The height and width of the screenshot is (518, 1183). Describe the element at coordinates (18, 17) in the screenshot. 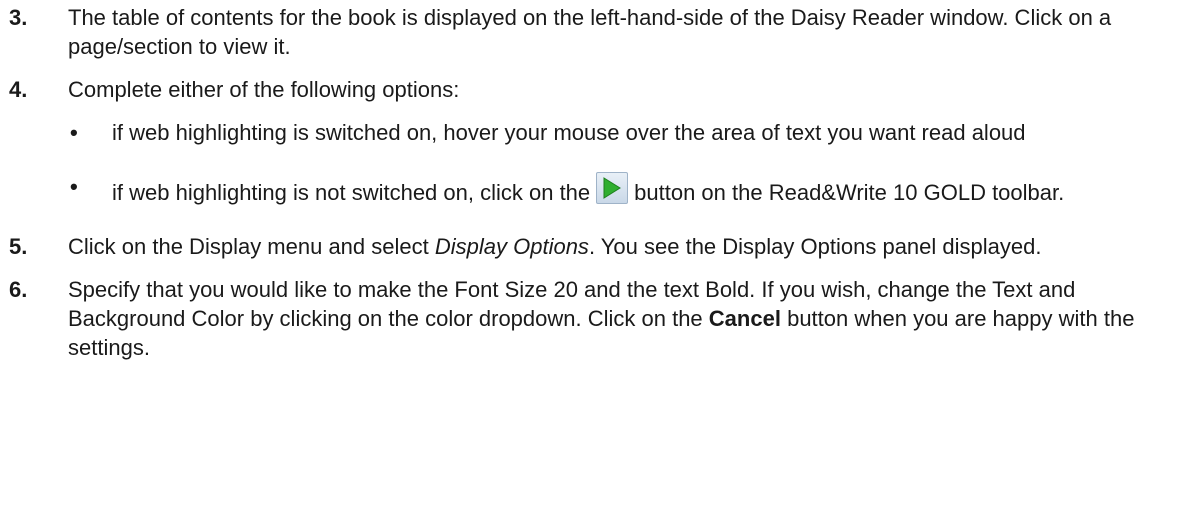

I see `step-number: 3.` at that location.